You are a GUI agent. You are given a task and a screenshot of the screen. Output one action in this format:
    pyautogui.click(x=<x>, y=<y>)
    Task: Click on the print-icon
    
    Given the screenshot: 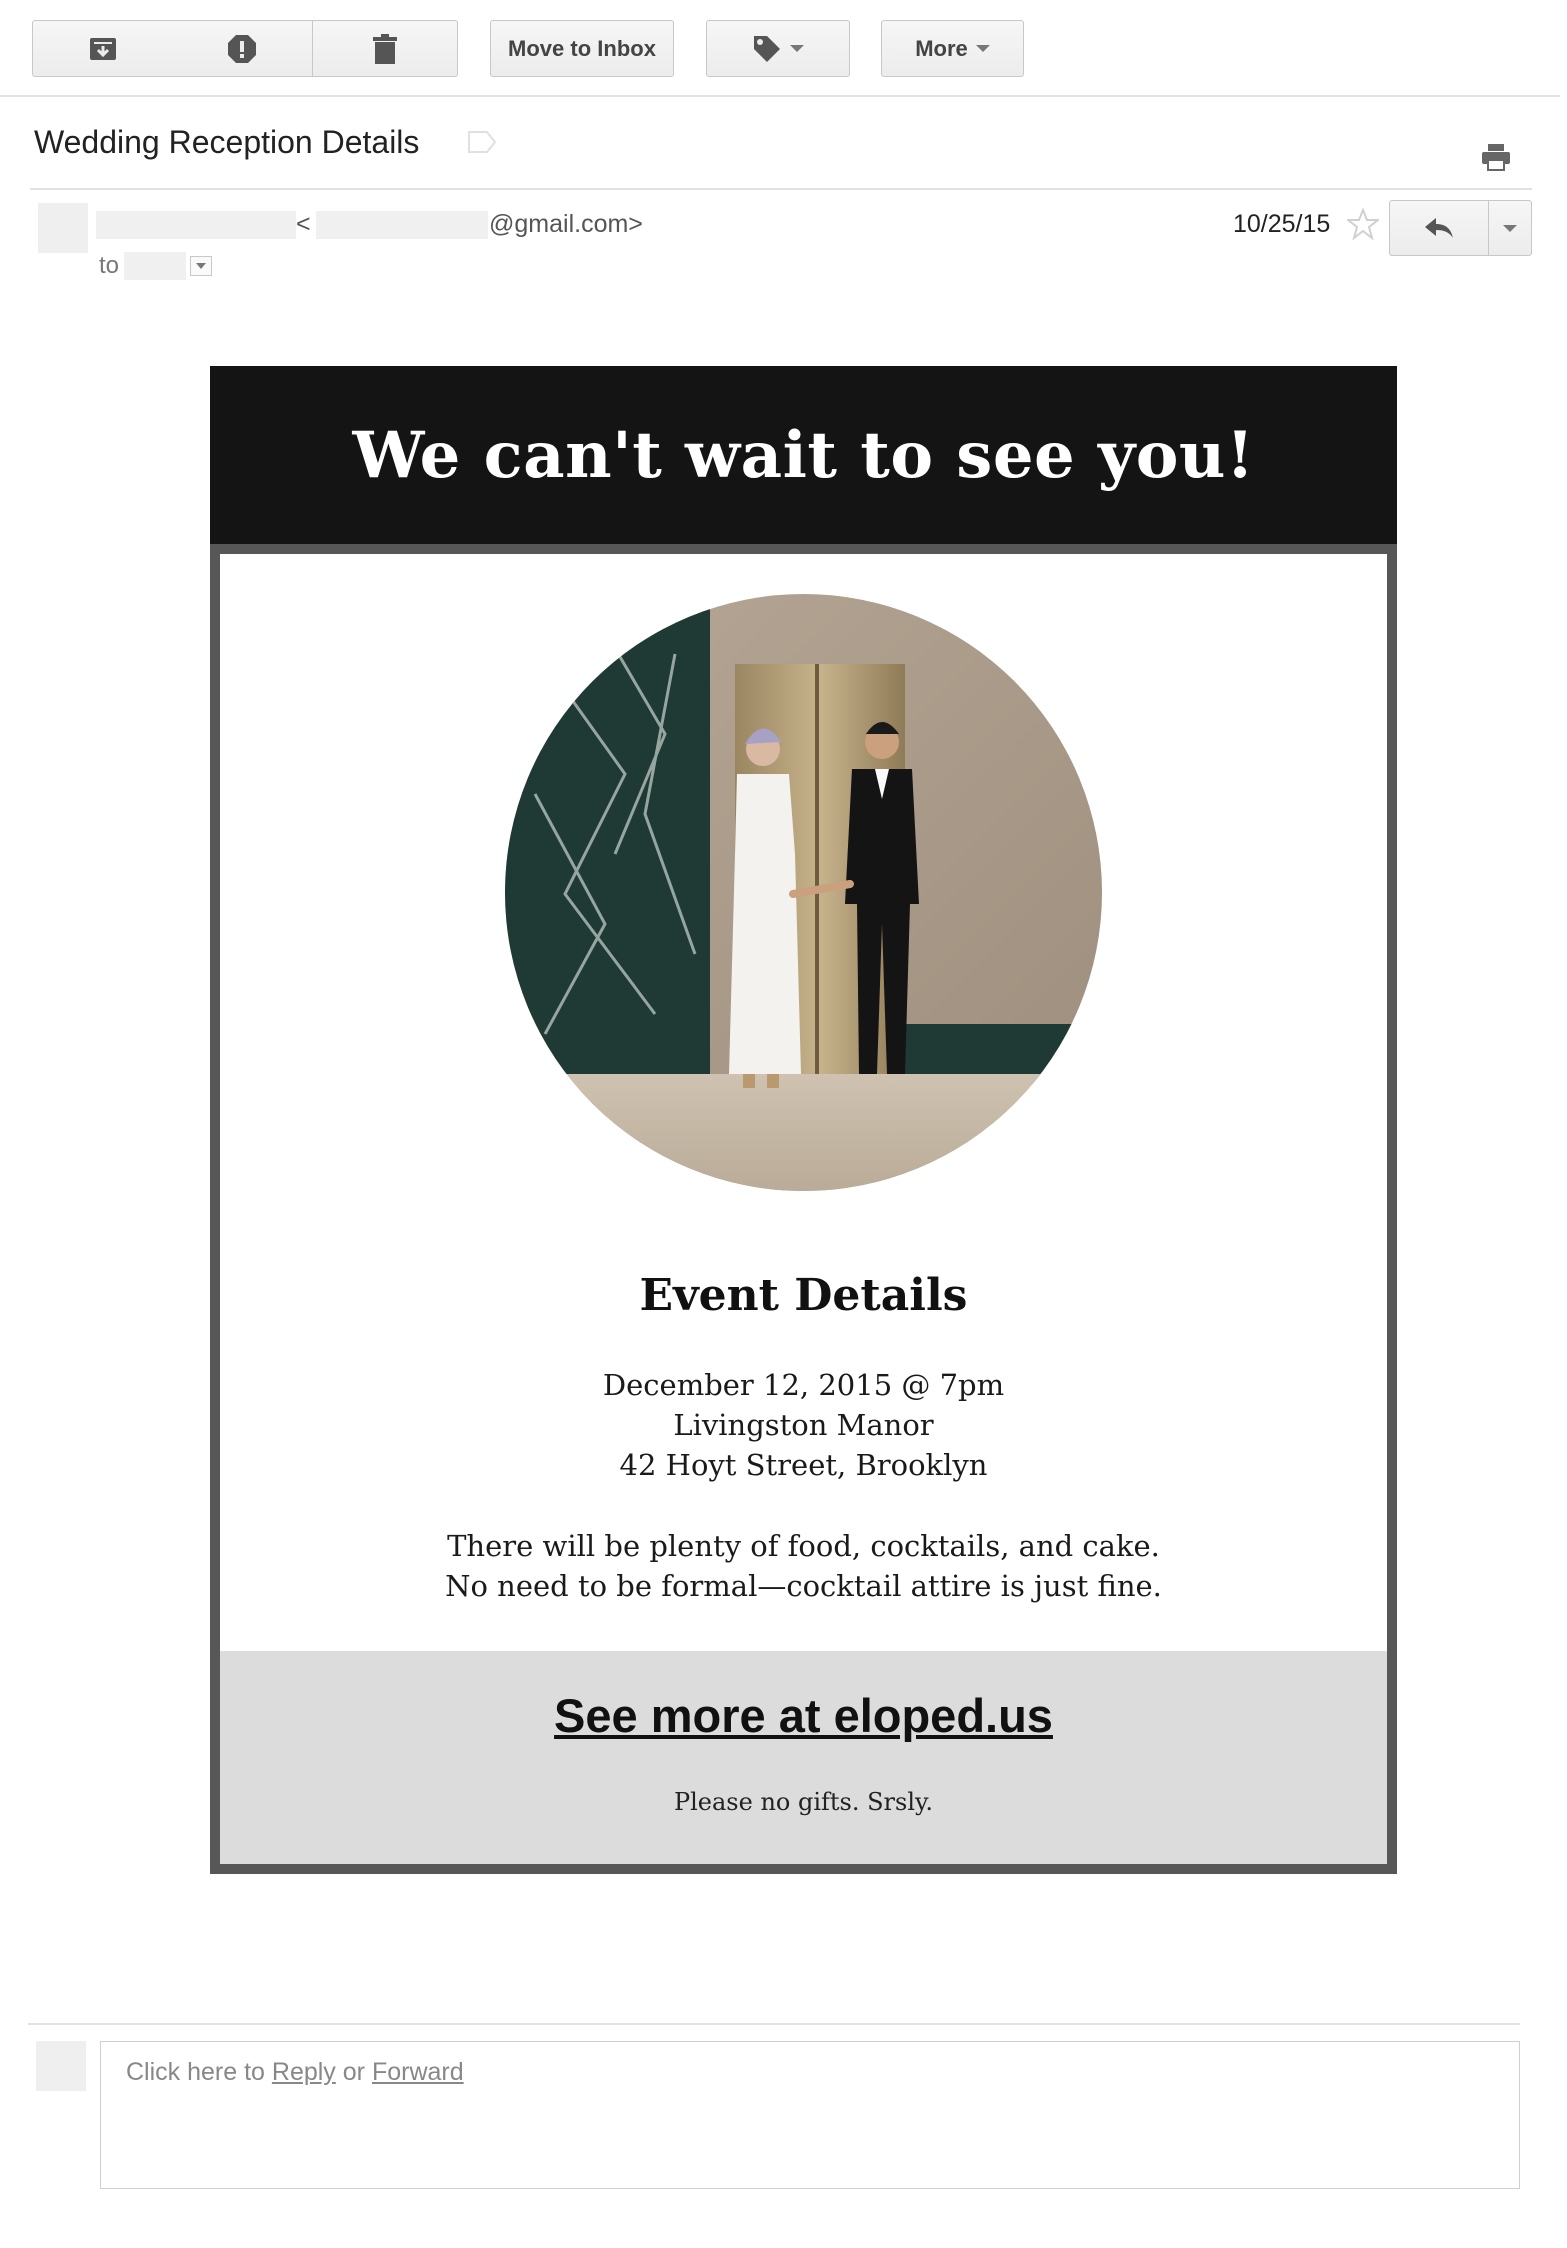 What is the action you would take?
    pyautogui.click(x=1496, y=157)
    